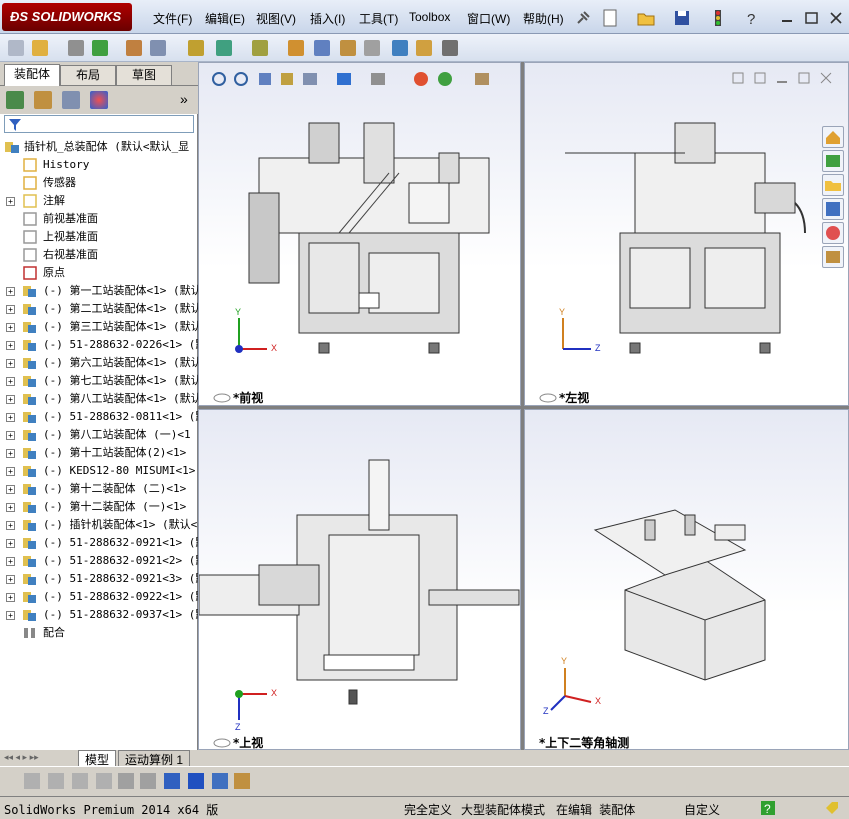 This screenshot has width=849, height=819. I want to click on tree-item: 前视基准面, so click(99, 219).